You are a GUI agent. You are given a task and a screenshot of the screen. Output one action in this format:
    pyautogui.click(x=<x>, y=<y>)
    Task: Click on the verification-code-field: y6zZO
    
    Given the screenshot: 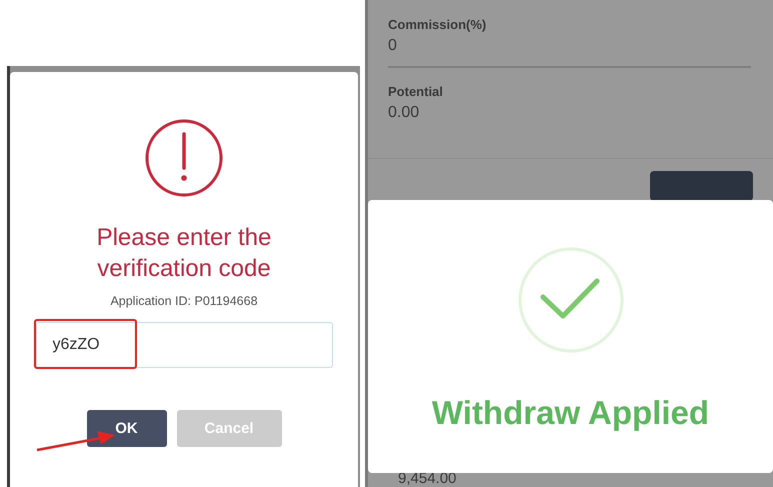 What is the action you would take?
    pyautogui.click(x=184, y=345)
    